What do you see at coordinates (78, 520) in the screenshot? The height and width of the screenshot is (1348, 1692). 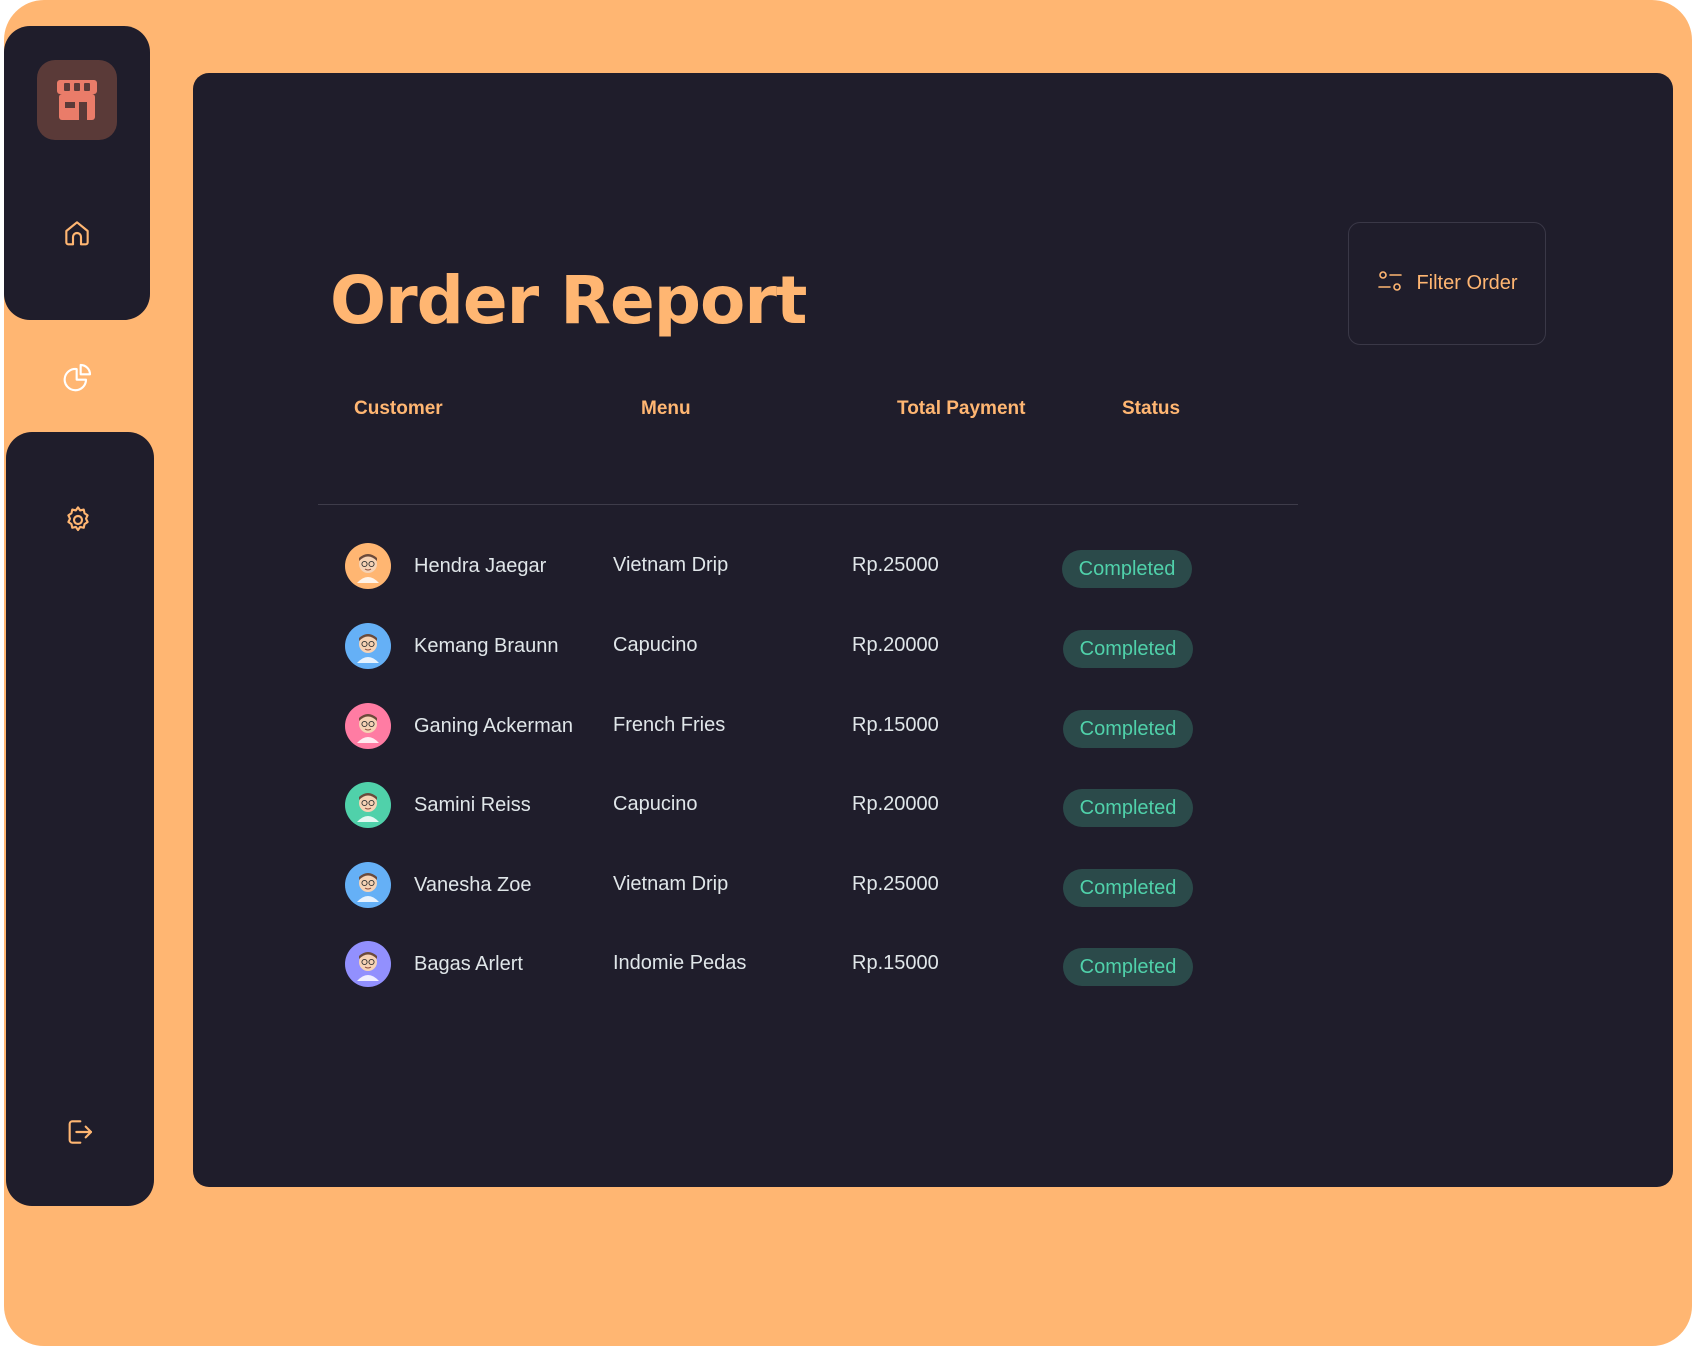 I see `gear-icon` at bounding box center [78, 520].